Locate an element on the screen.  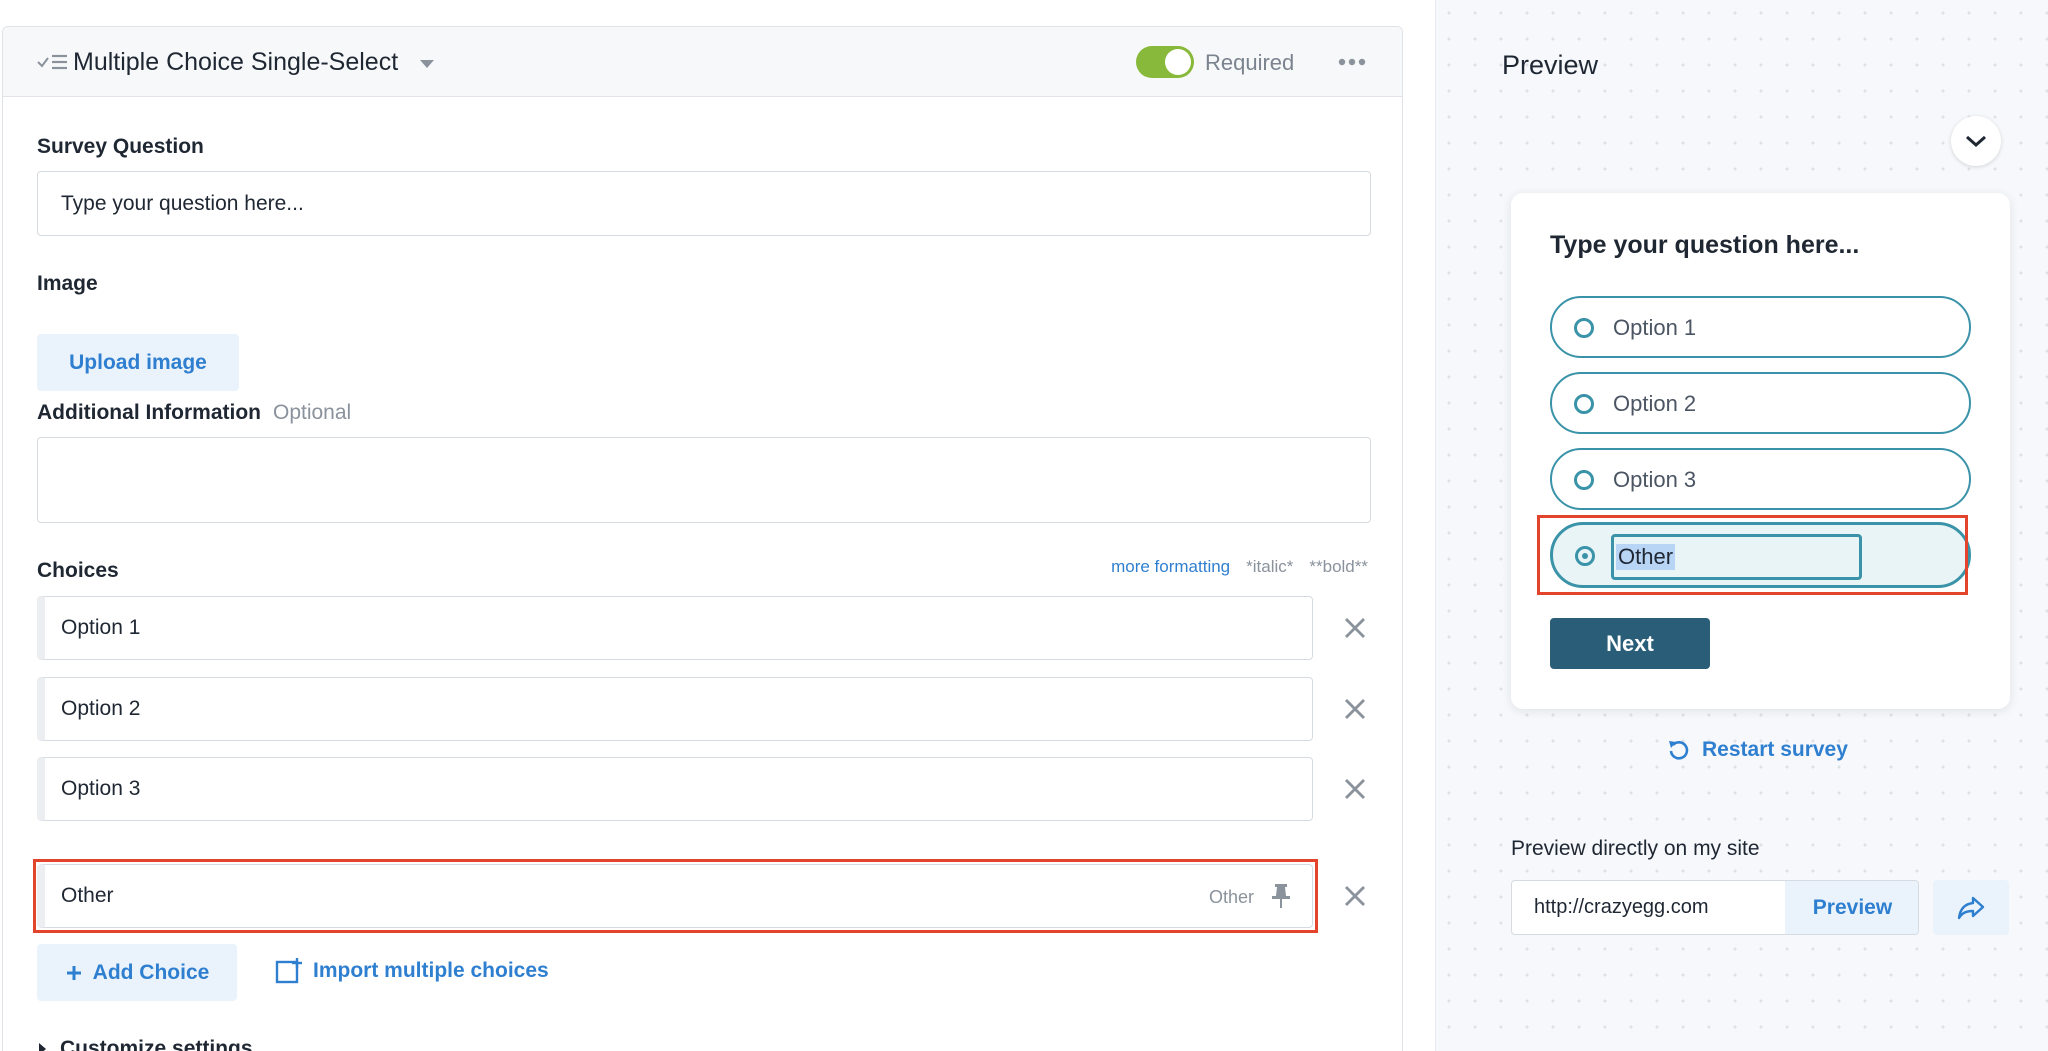
option-label: Option 2 is located at coordinates (1655, 403).